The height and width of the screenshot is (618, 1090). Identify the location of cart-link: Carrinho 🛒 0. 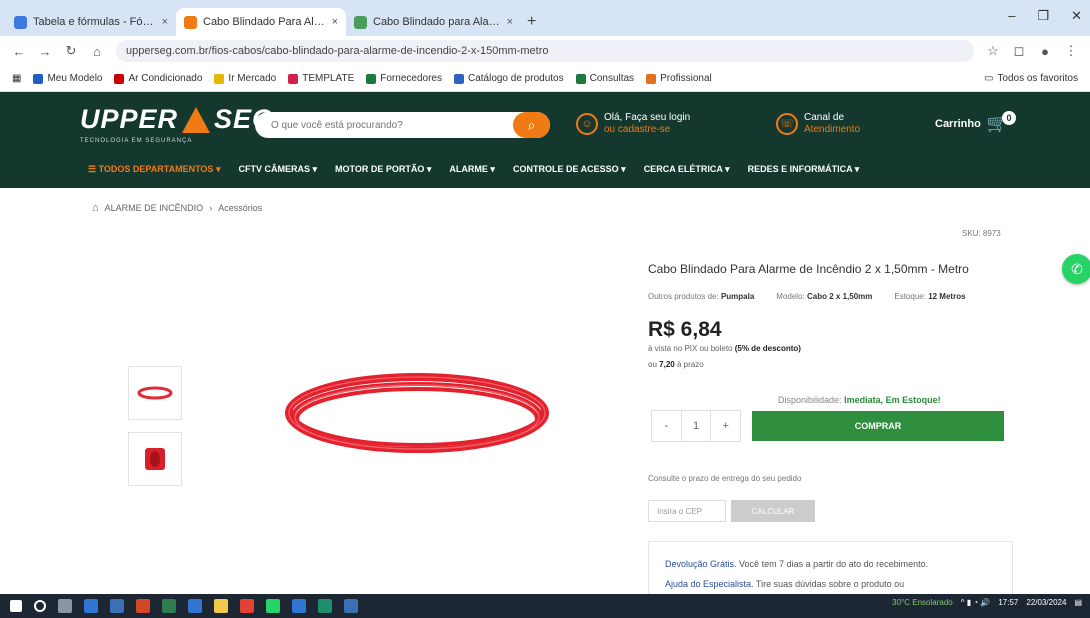
(976, 122).